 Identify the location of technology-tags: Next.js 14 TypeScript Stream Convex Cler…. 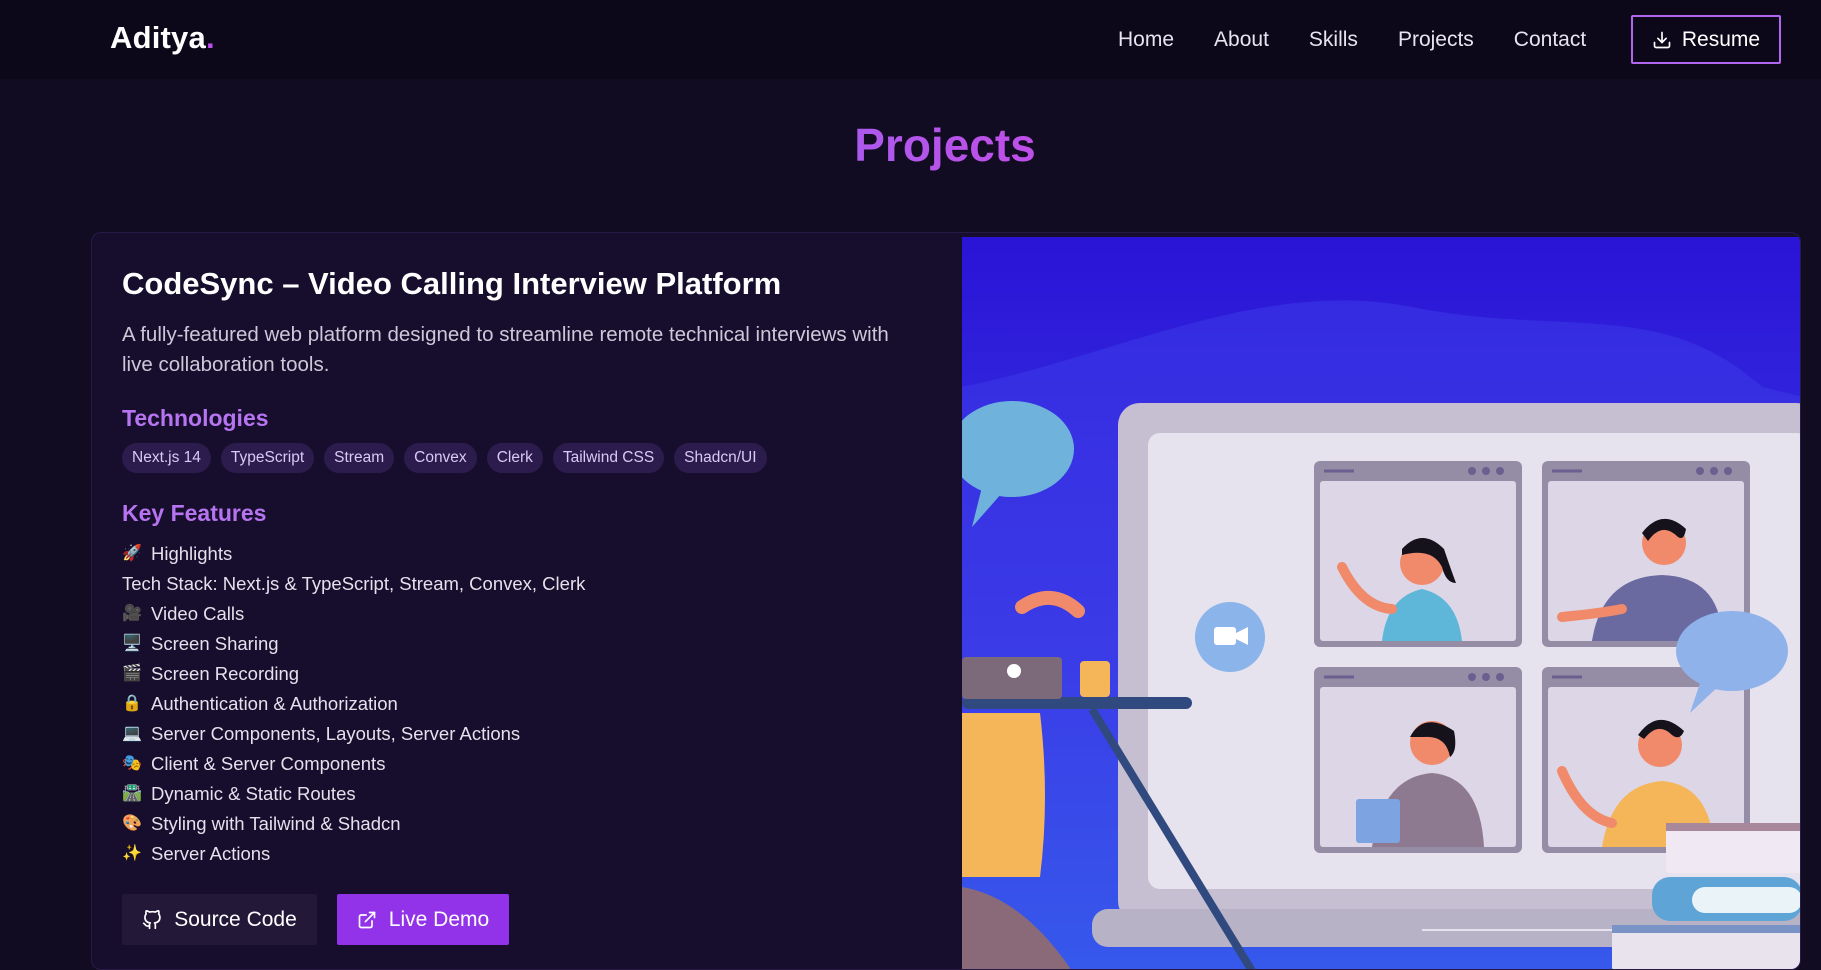
(444, 458).